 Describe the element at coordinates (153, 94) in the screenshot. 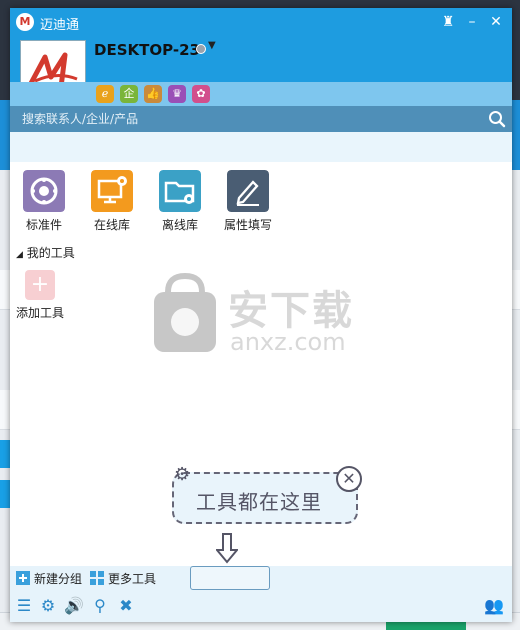

I see `thumb-icon: 👍` at that location.